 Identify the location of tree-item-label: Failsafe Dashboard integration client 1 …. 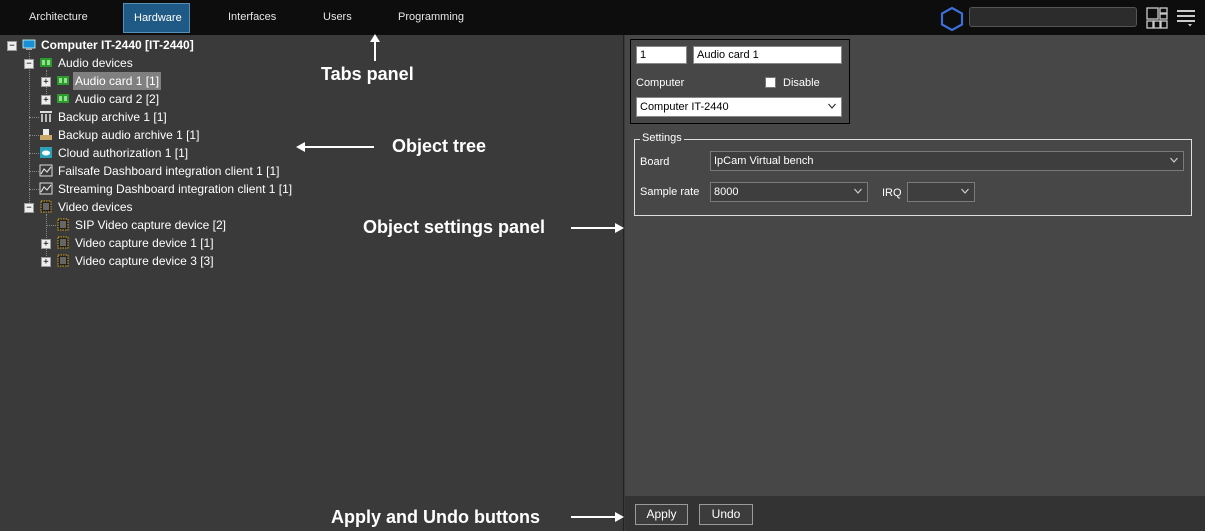
(169, 171).